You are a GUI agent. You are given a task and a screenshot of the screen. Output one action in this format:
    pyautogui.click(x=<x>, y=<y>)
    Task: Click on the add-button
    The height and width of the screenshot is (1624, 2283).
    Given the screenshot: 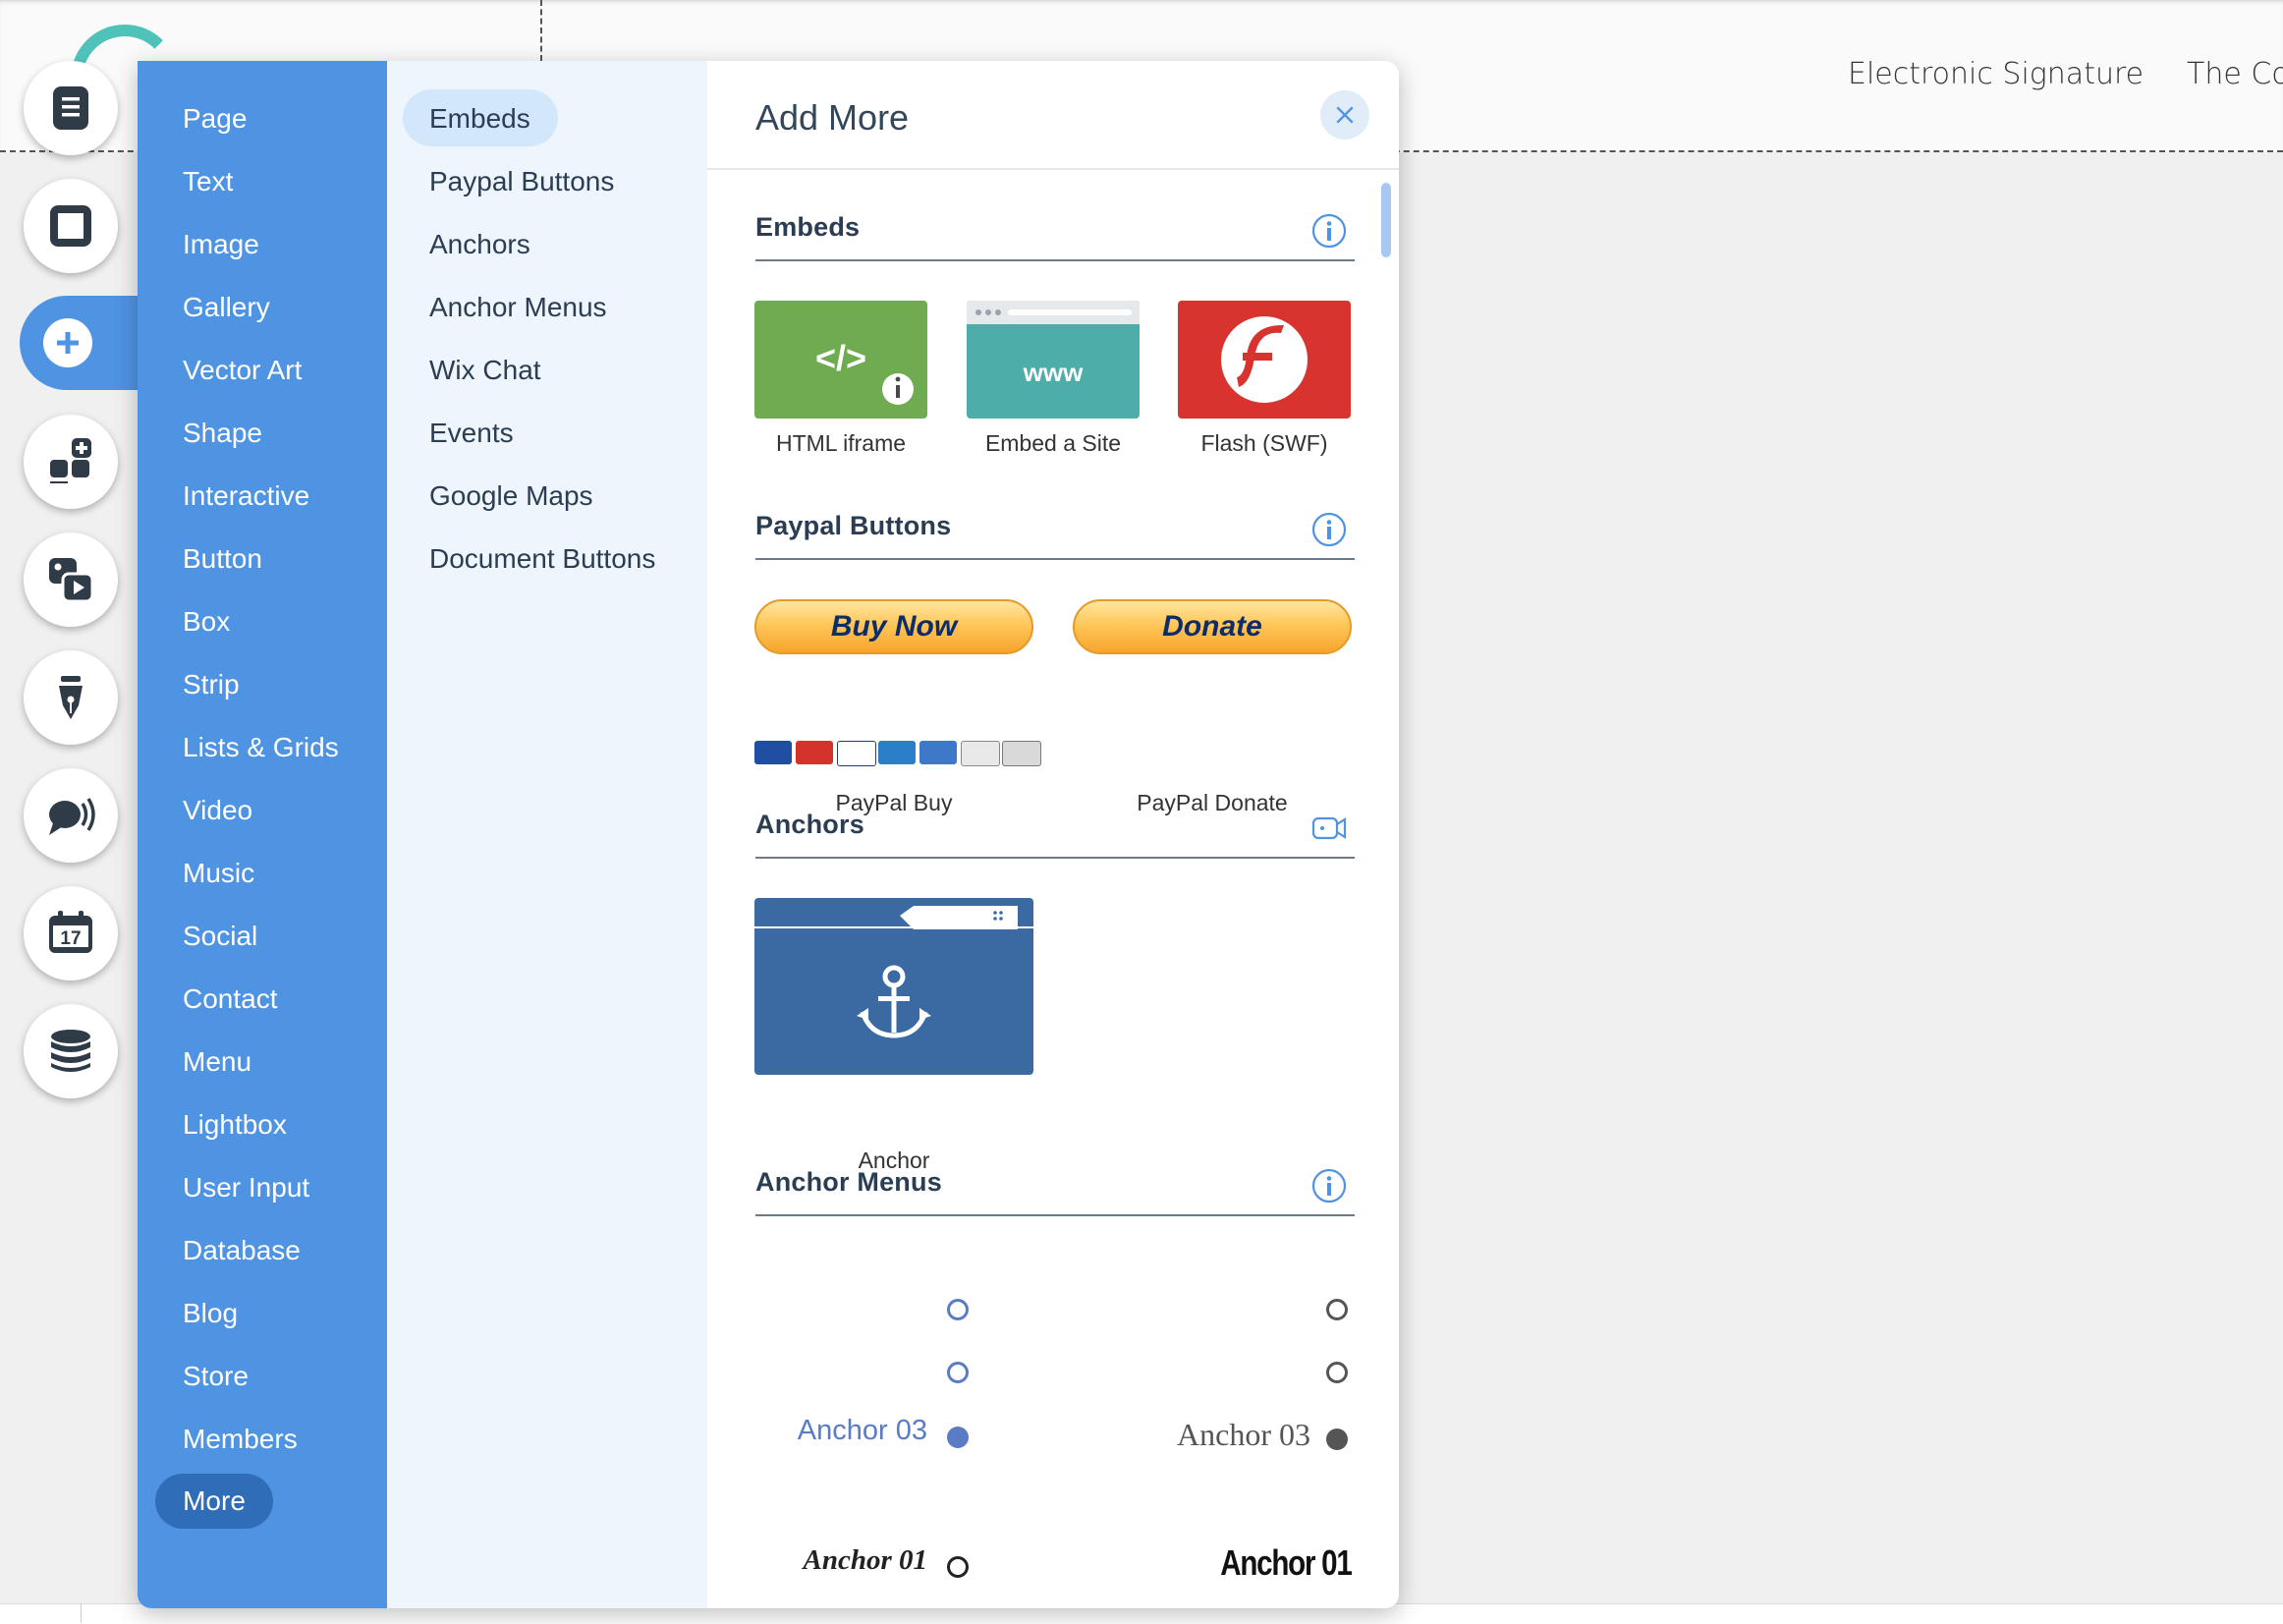 What is the action you would take?
    pyautogui.click(x=83, y=343)
    